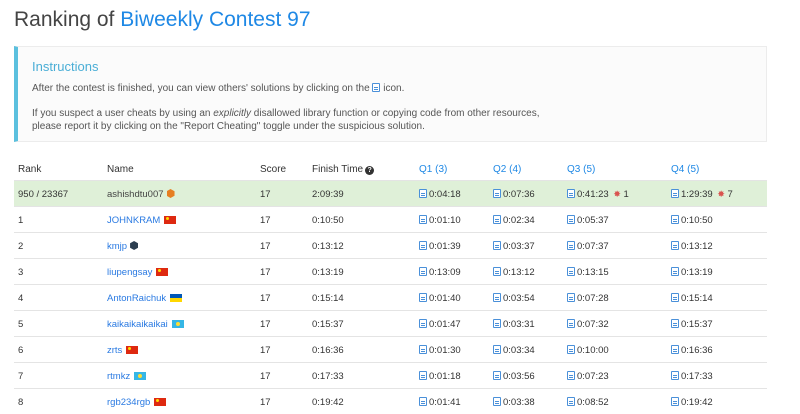 The width and height of the screenshot is (800, 414). What do you see at coordinates (685, 169) in the screenshot?
I see `q4-header: Q4 (5)` at bounding box center [685, 169].